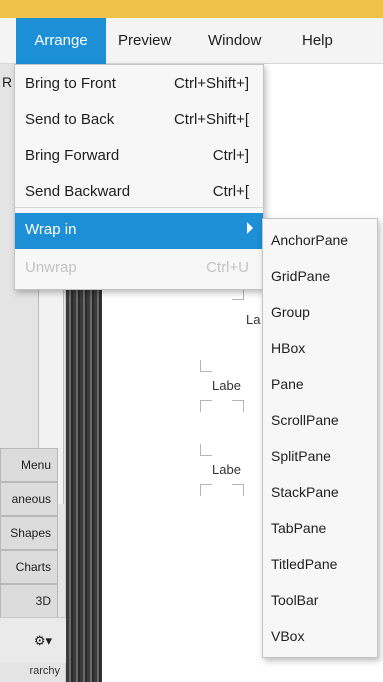  What do you see at coordinates (230, 155) in the screenshot?
I see `menu-item-shortcut: Ctrl+]` at bounding box center [230, 155].